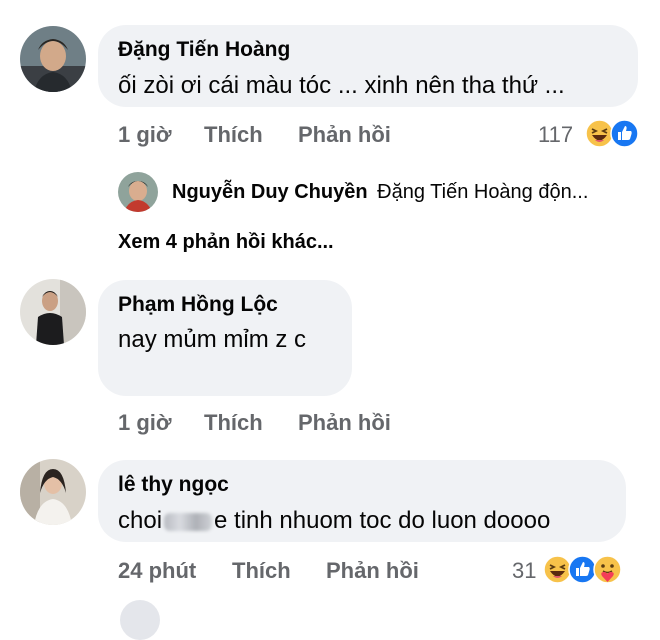 The height and width of the screenshot is (640, 660). I want to click on comment-text: nay mủm mỉm z c, so click(212, 339).